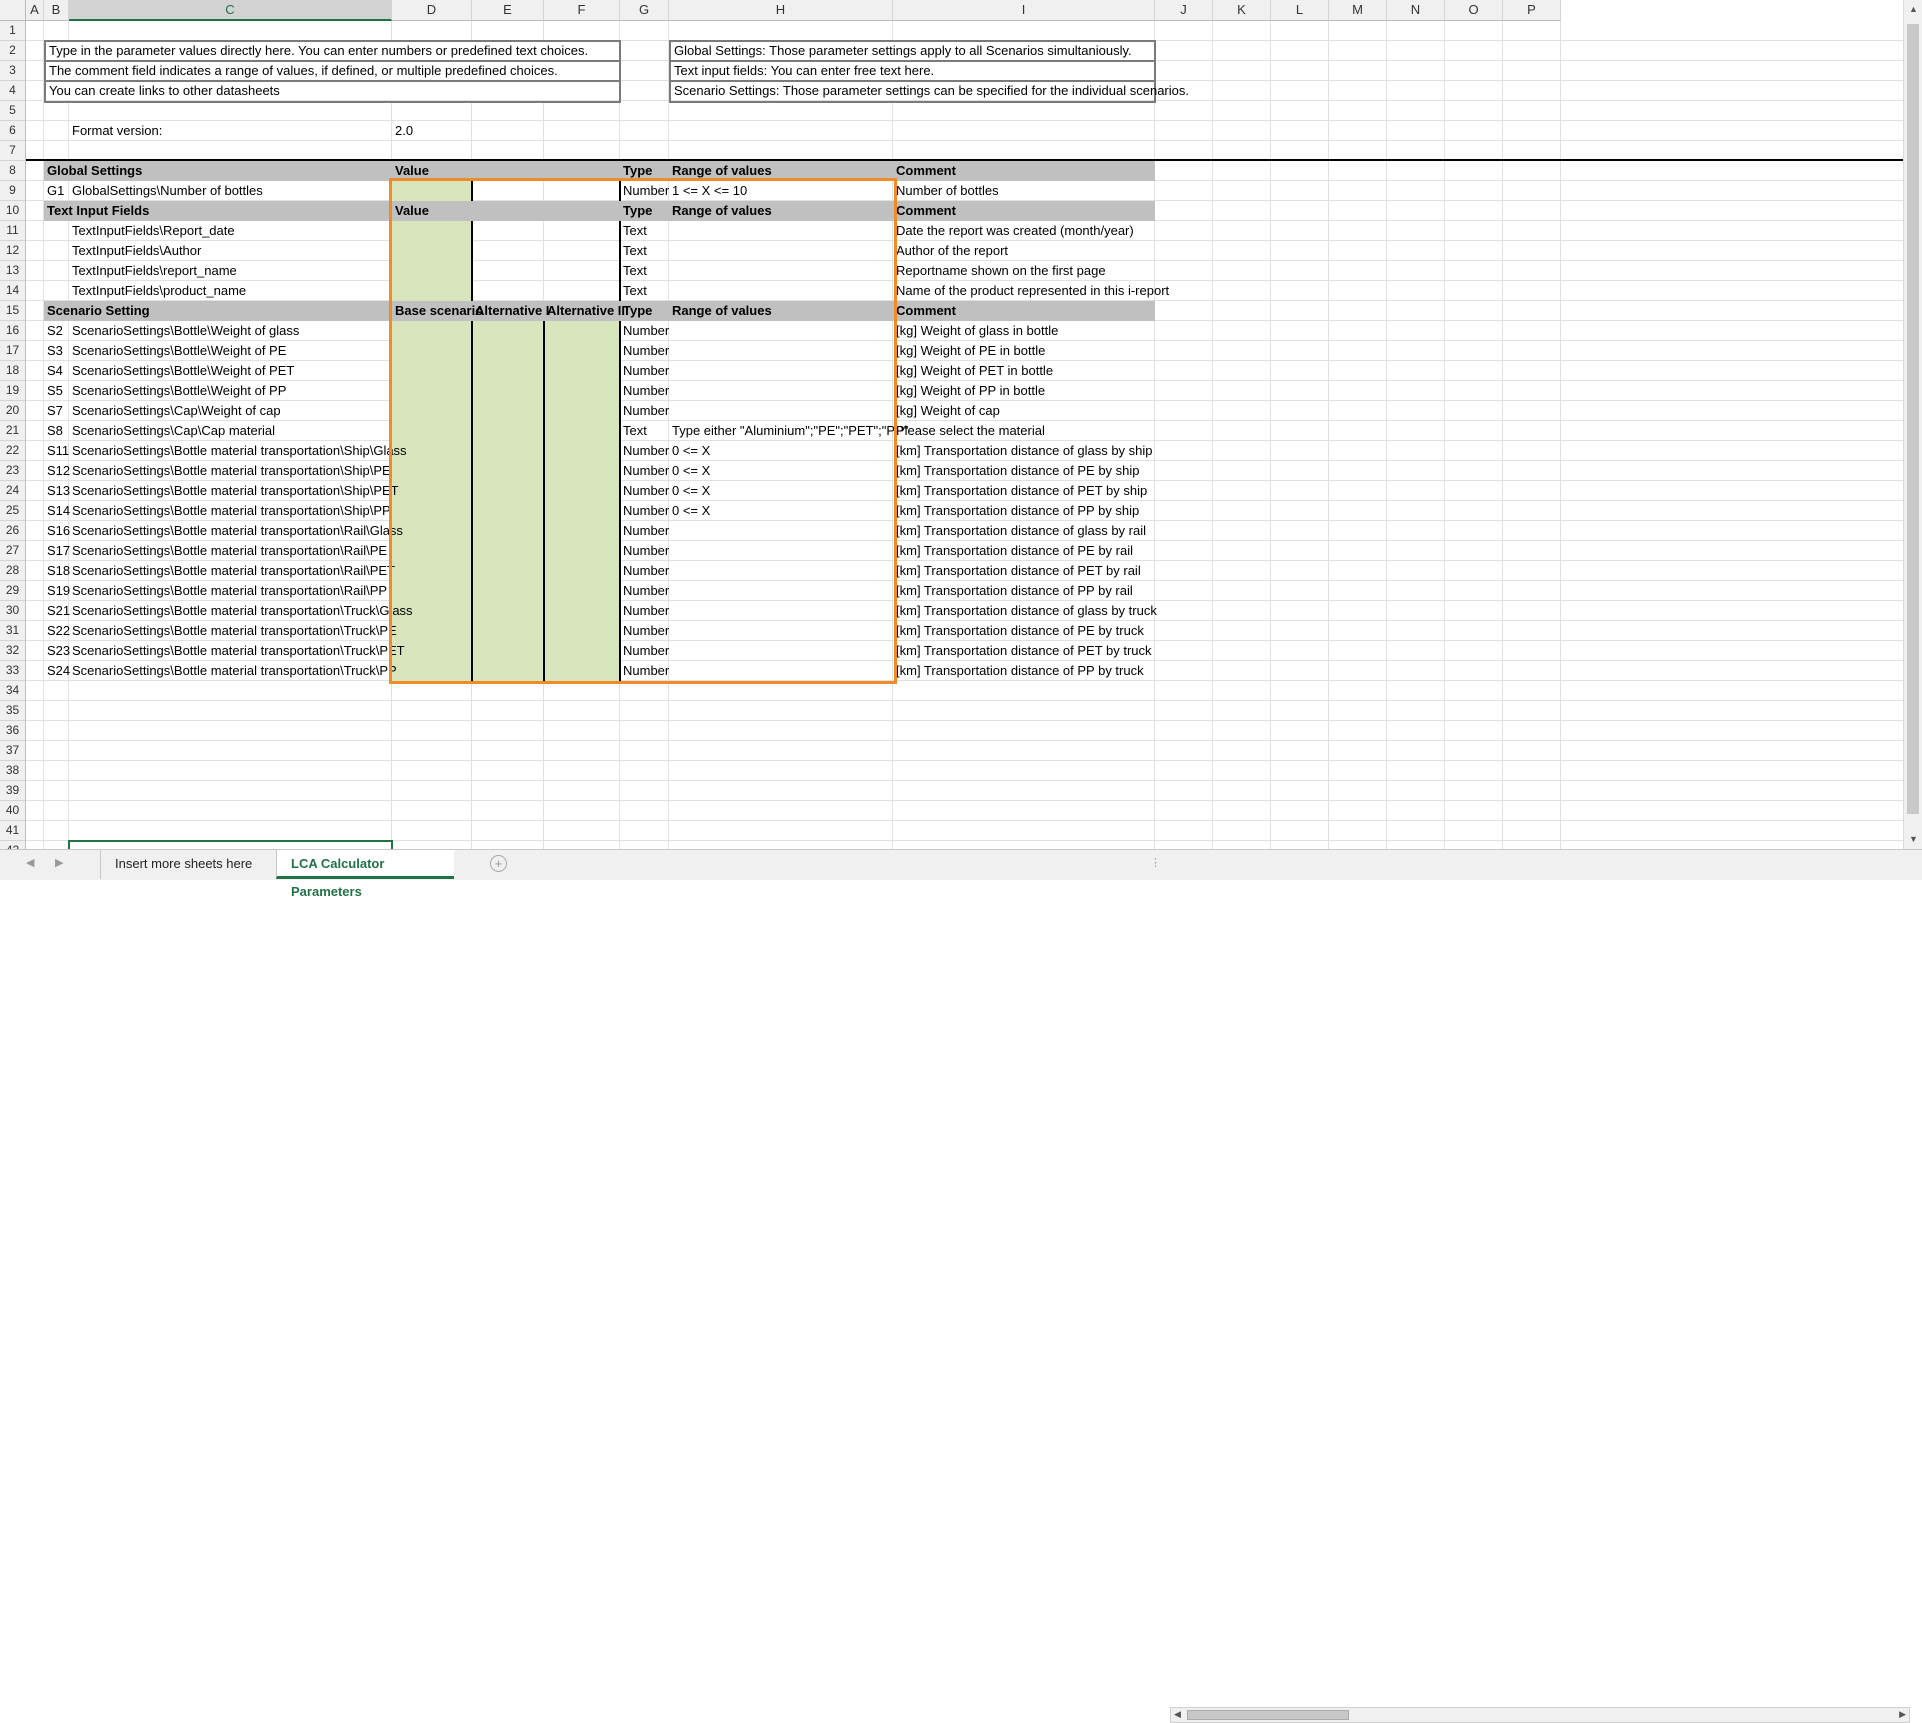  I want to click on row-header: 8, so click(13, 171).